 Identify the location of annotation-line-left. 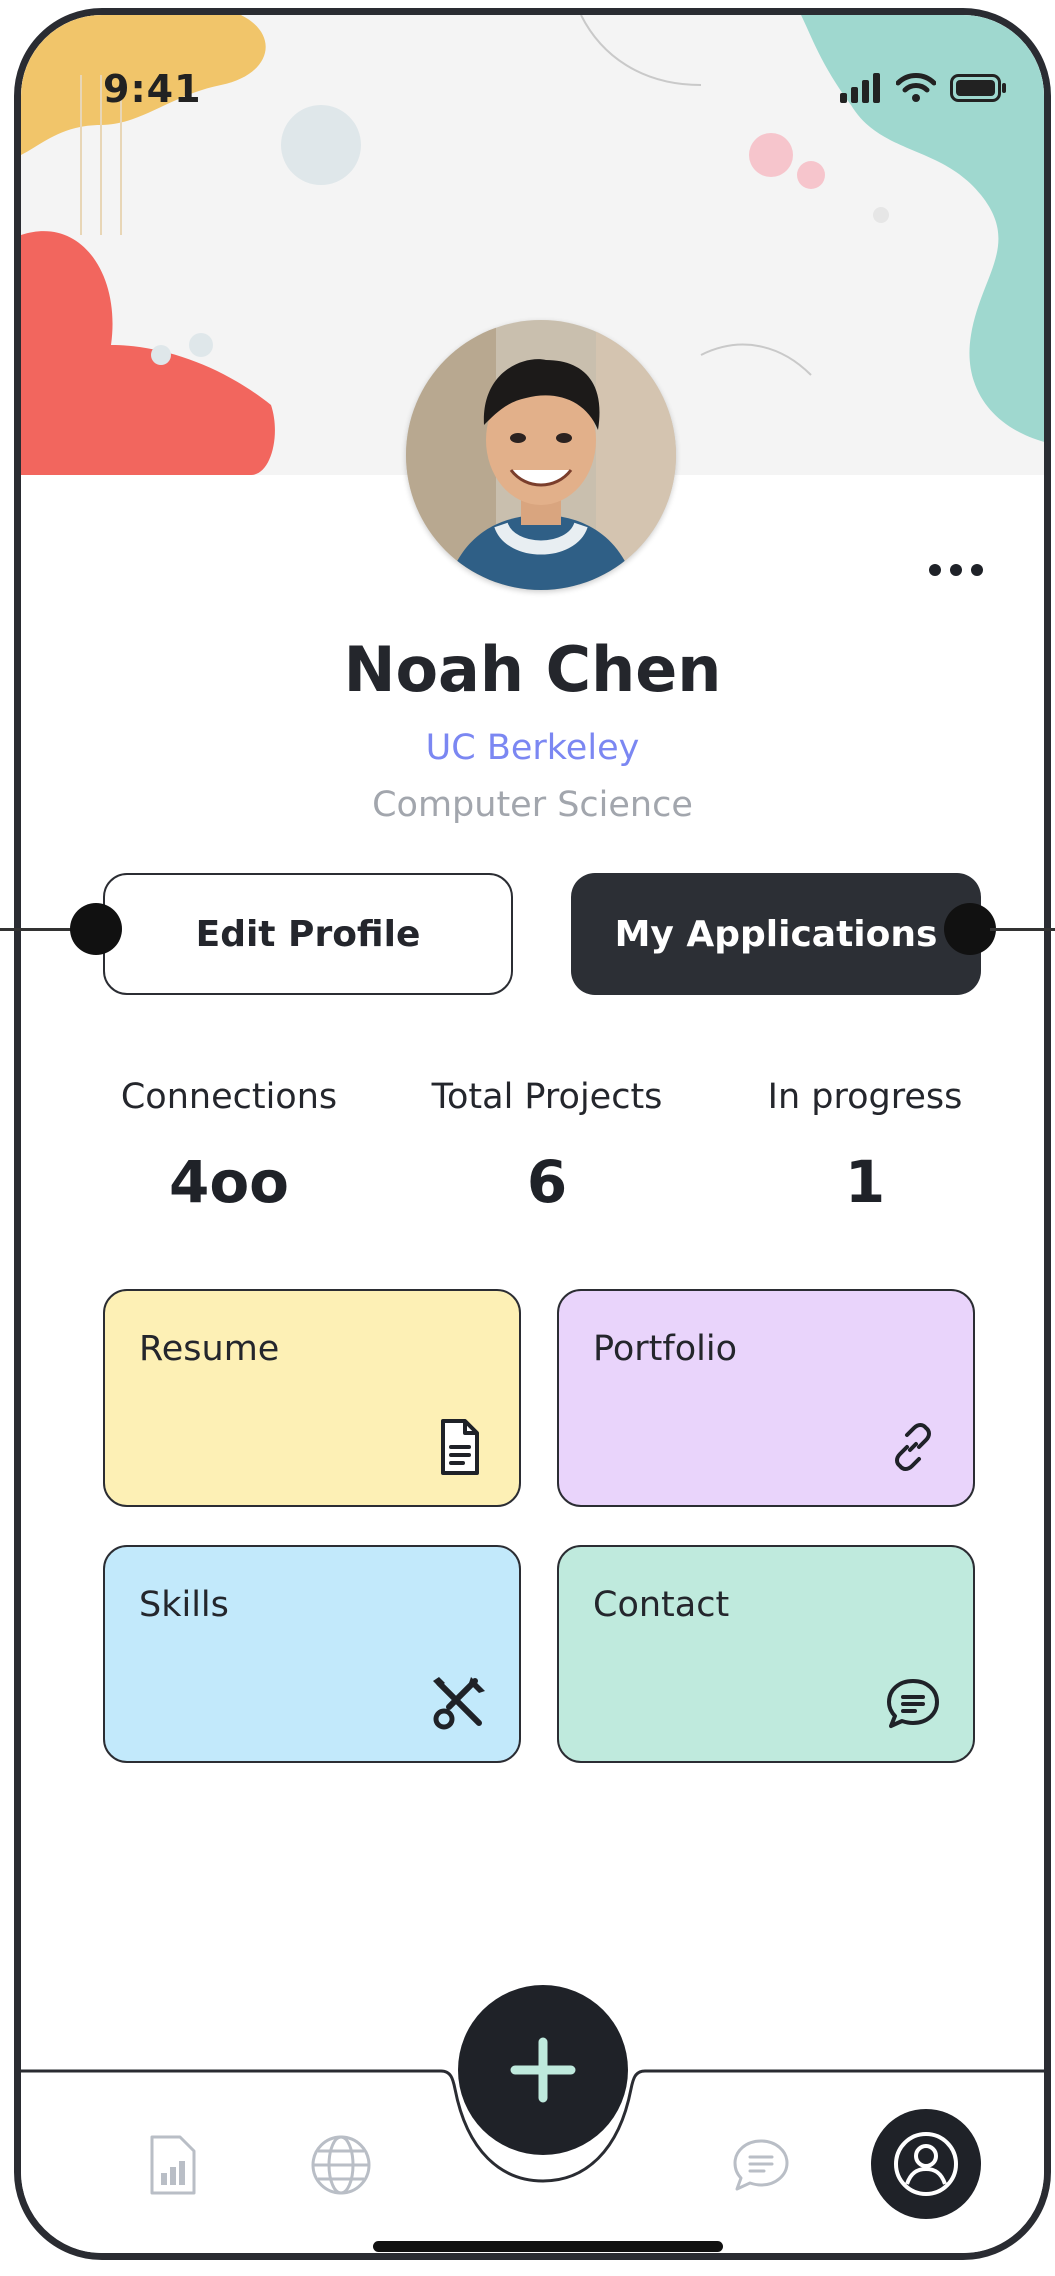
(37, 929).